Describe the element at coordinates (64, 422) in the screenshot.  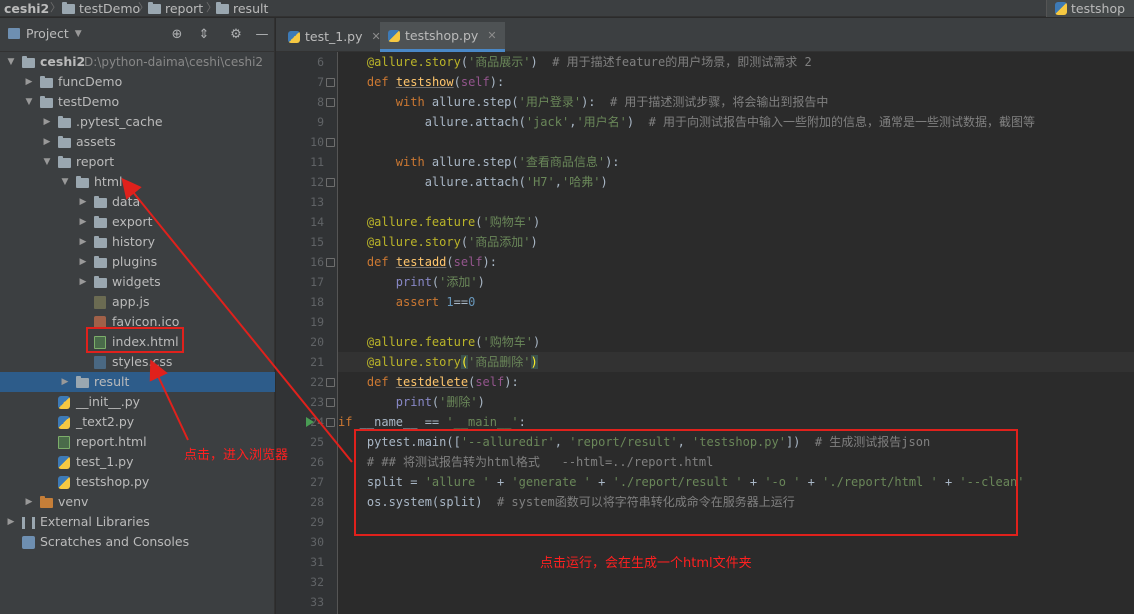
I see `python-file-icon` at that location.